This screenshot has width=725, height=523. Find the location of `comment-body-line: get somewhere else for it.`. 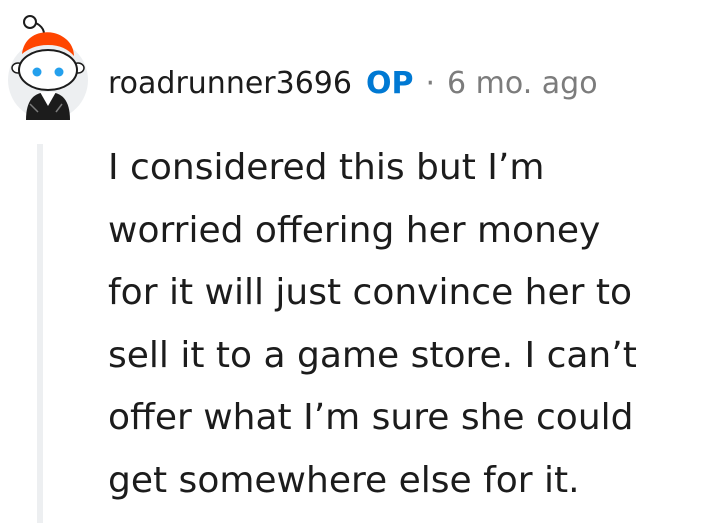

comment-body-line: get somewhere else for it. is located at coordinates (344, 480).